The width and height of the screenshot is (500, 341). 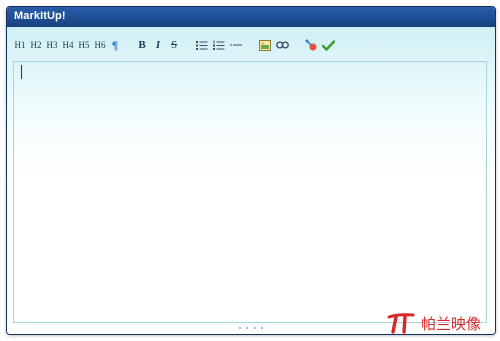 What do you see at coordinates (158, 45) in the screenshot?
I see `italic-button: I` at bounding box center [158, 45].